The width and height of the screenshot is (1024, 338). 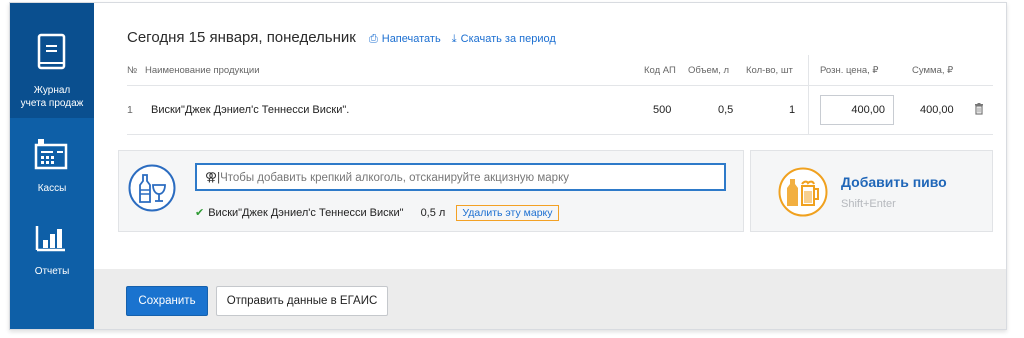 I want to click on column-header-name: Наименование продукции, so click(x=202, y=70).